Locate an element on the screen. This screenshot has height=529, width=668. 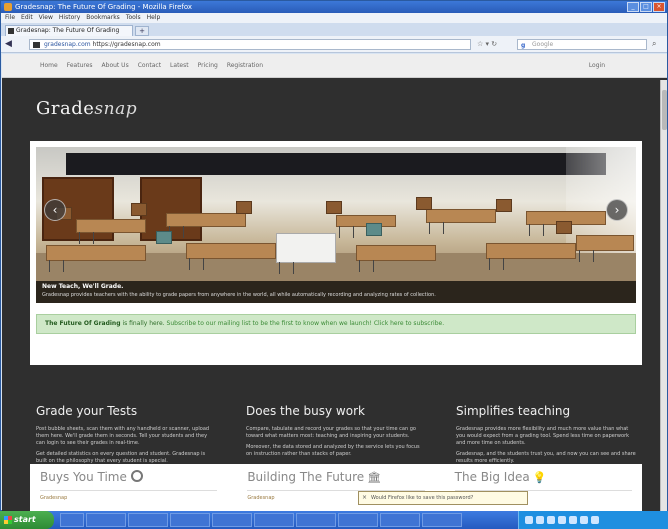
card-title: The Big Idea 💡 is located at coordinates (543, 477).